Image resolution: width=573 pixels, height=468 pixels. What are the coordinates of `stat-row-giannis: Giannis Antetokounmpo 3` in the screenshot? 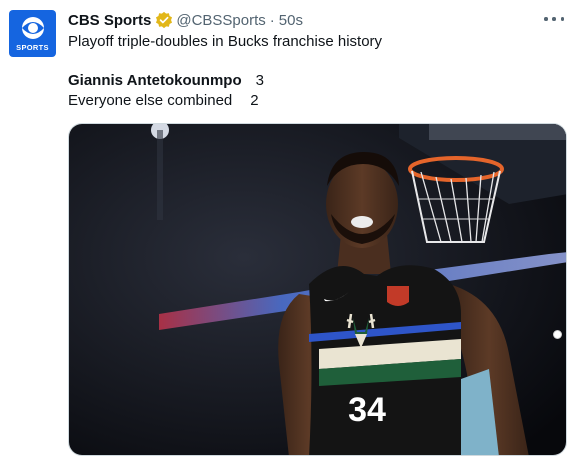 It's located at (166, 81).